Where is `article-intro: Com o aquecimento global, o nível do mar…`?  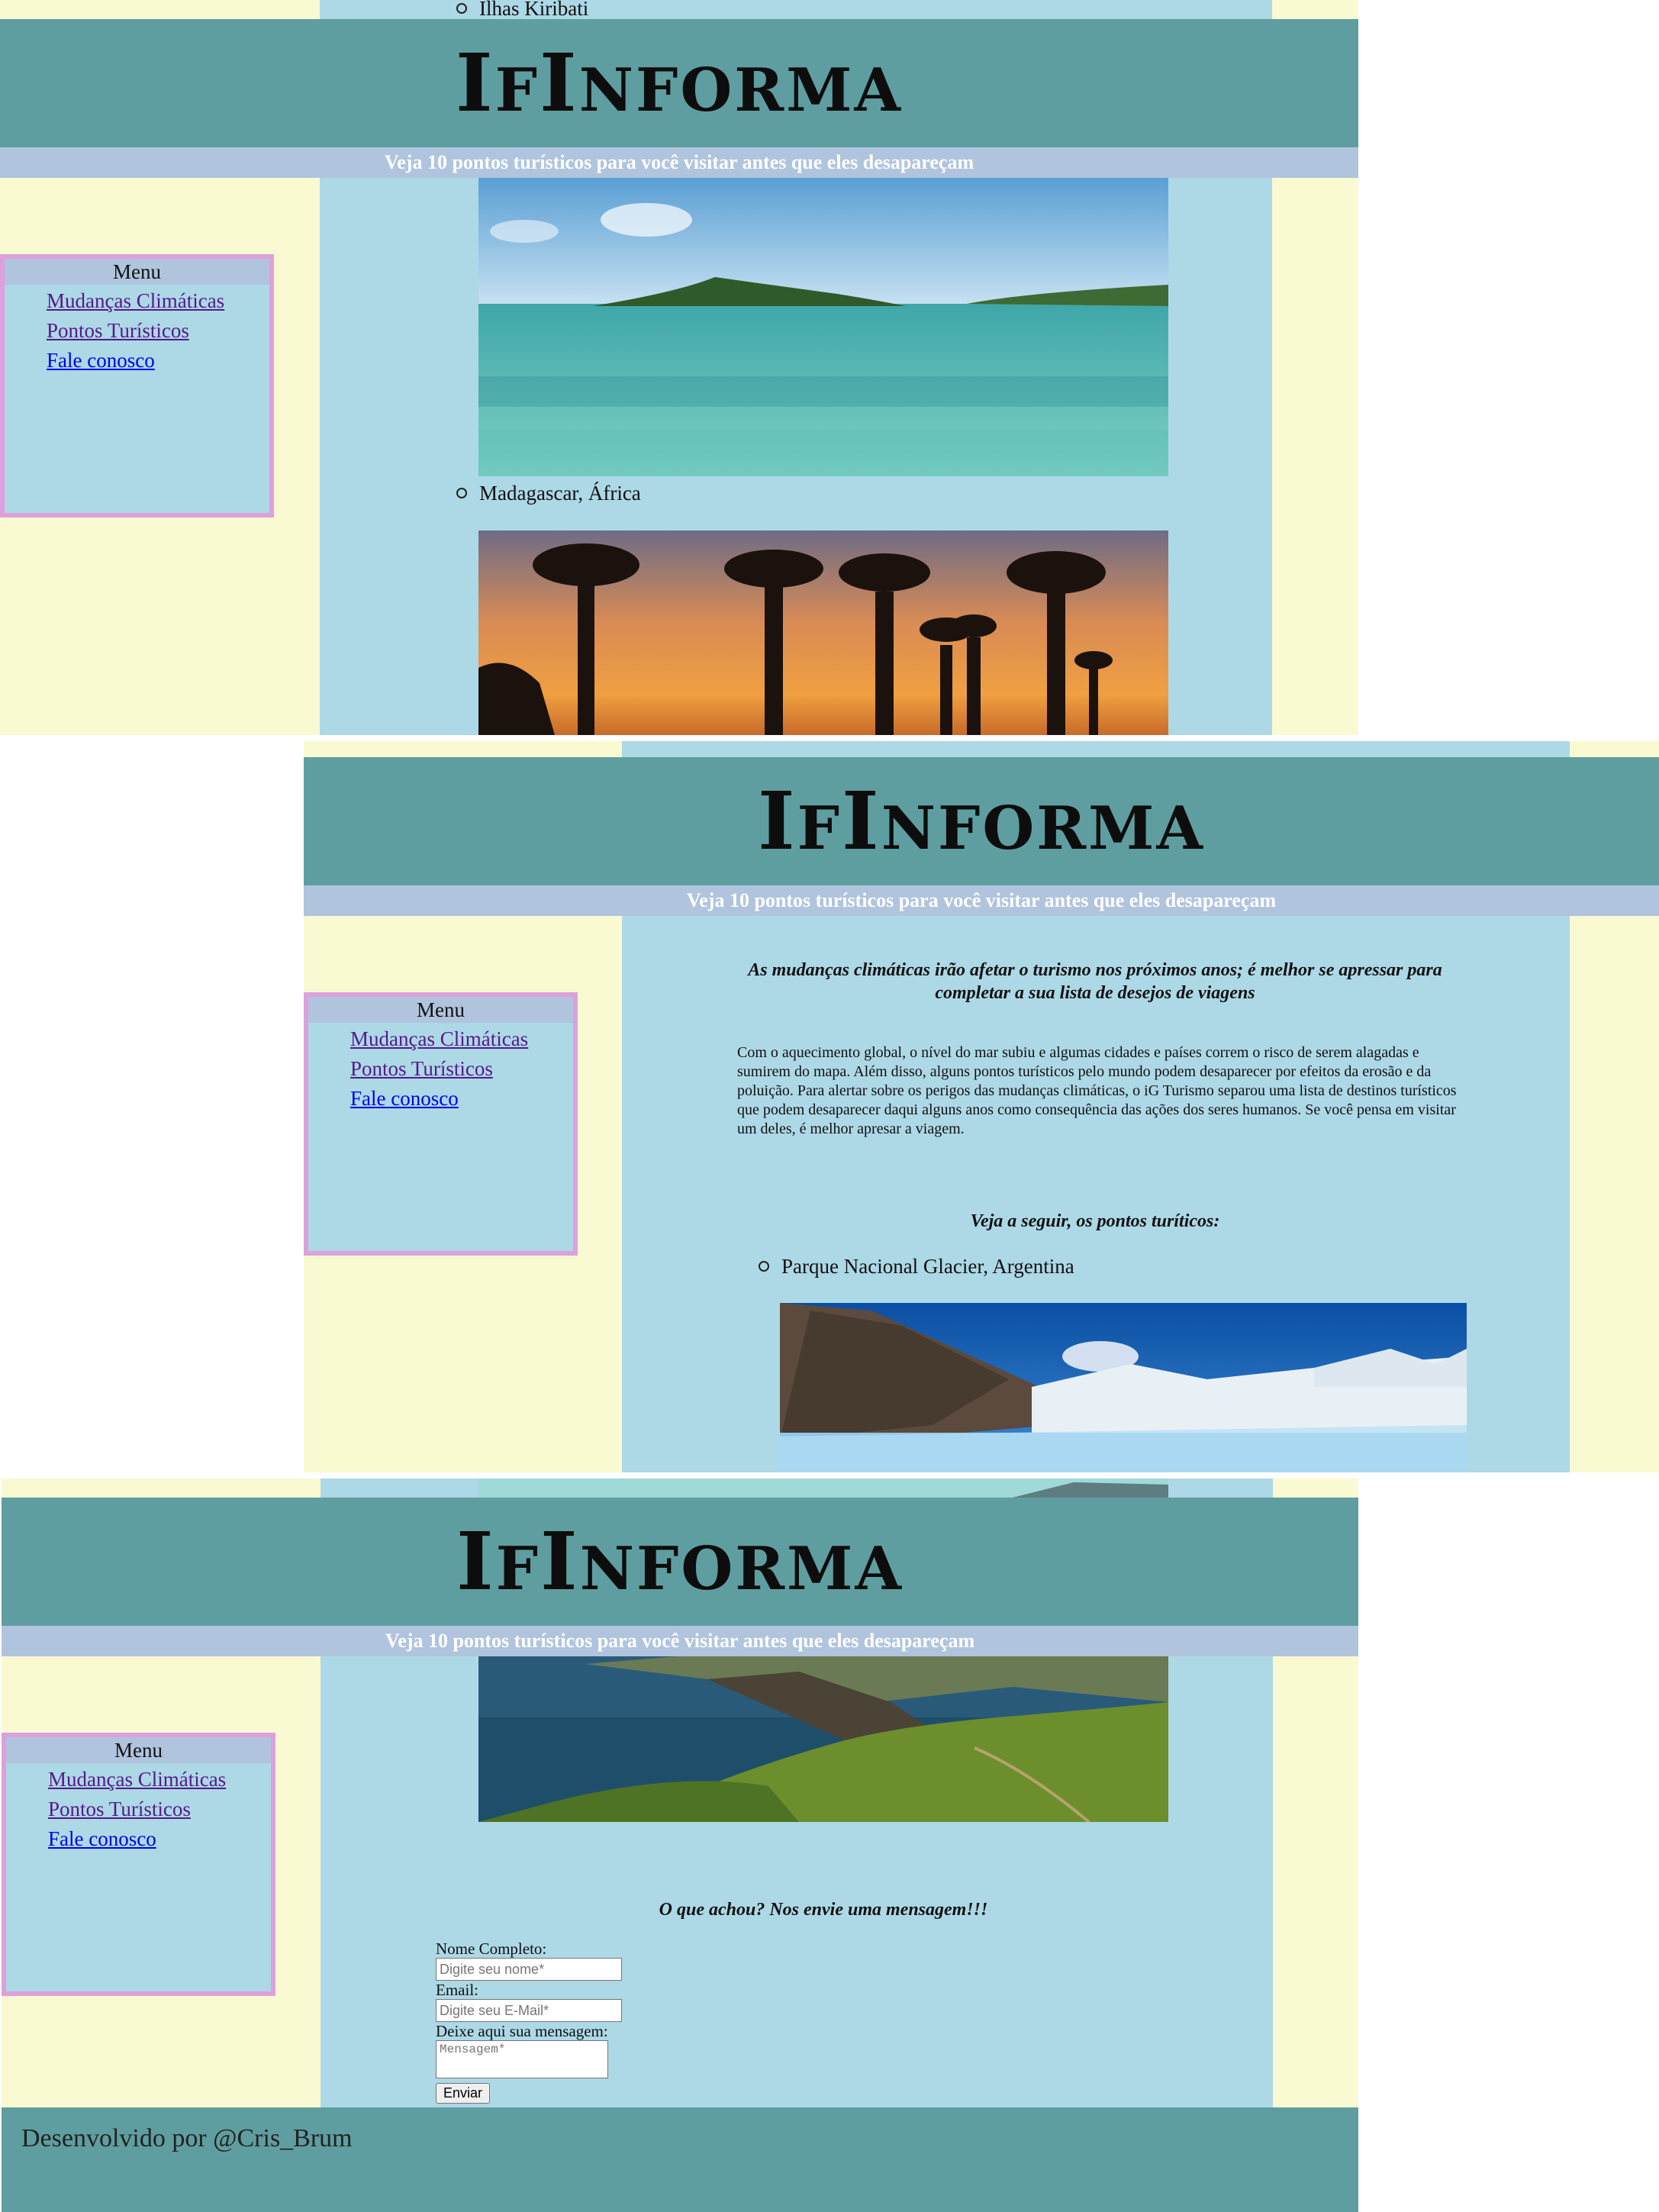 article-intro: Com o aquecimento global, o nível do mar… is located at coordinates (1097, 1090).